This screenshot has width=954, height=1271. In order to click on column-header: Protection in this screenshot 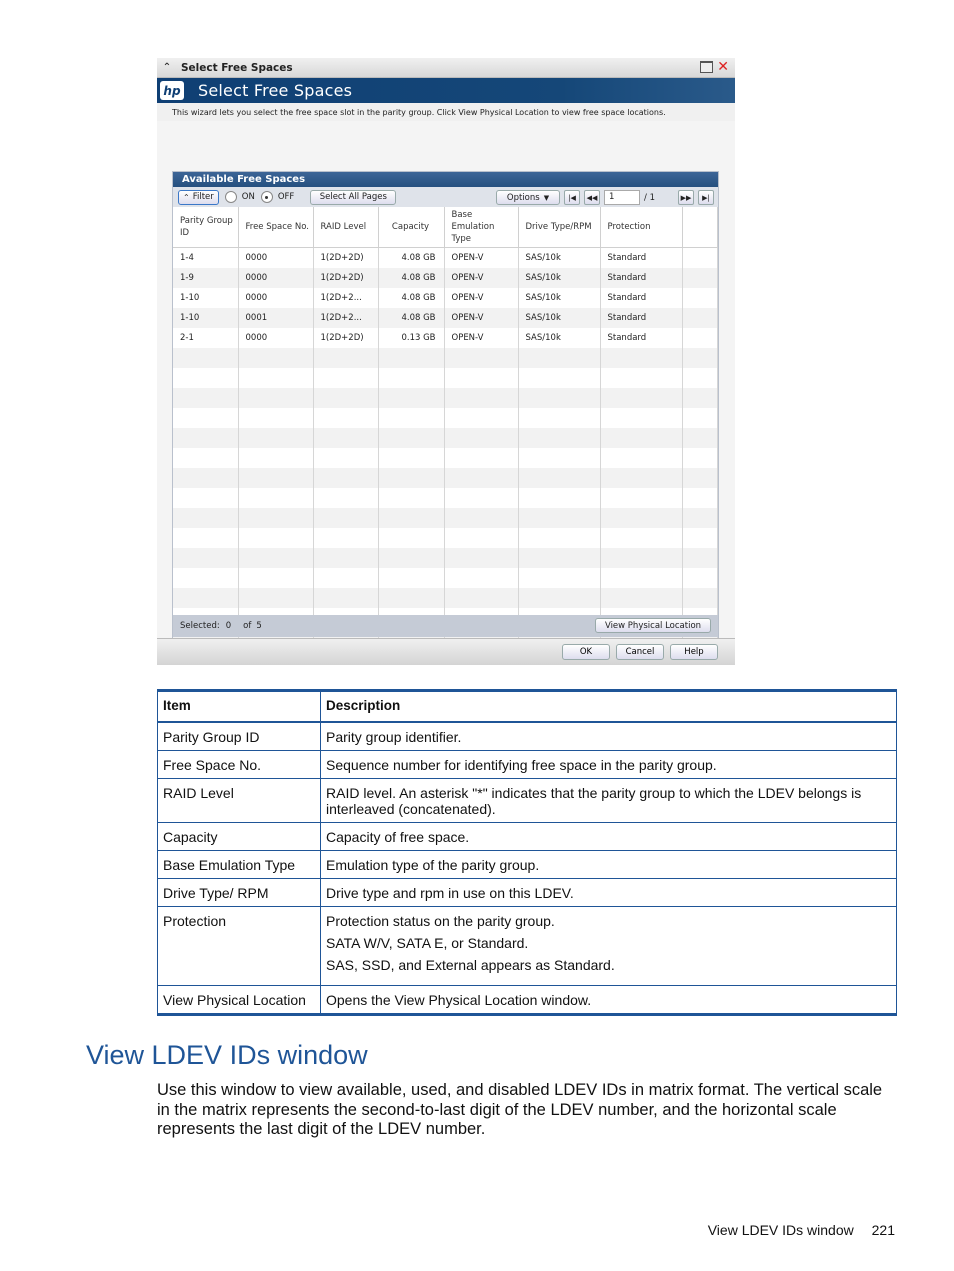, I will do `click(641, 227)`.